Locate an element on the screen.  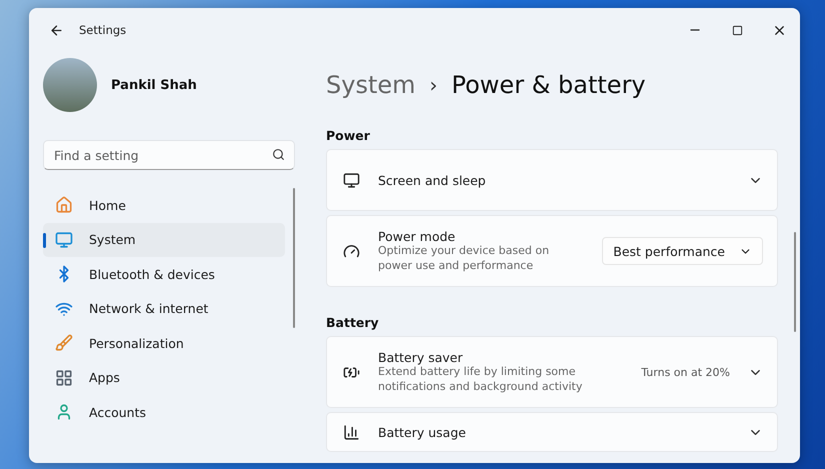
setting-title: Battery saver is located at coordinates (421, 357).